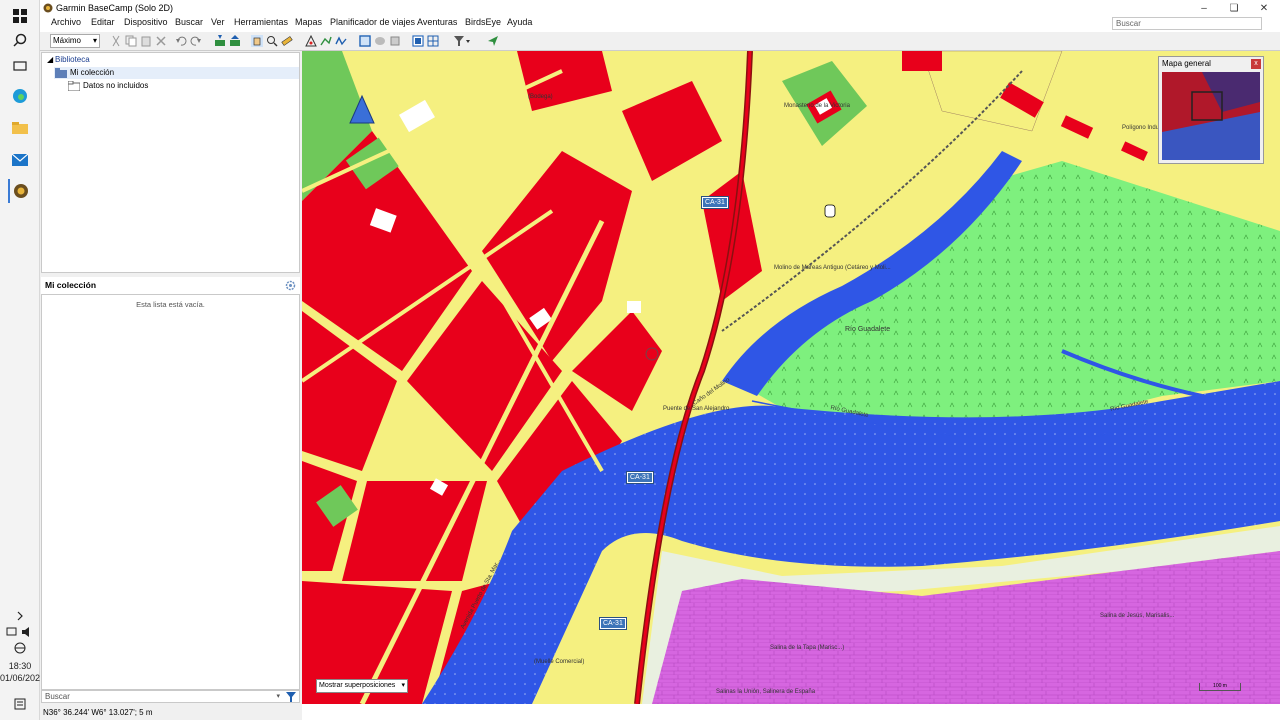  What do you see at coordinates (22, 678) in the screenshot?
I see `clock-date: 01/06/2021` at bounding box center [22, 678].